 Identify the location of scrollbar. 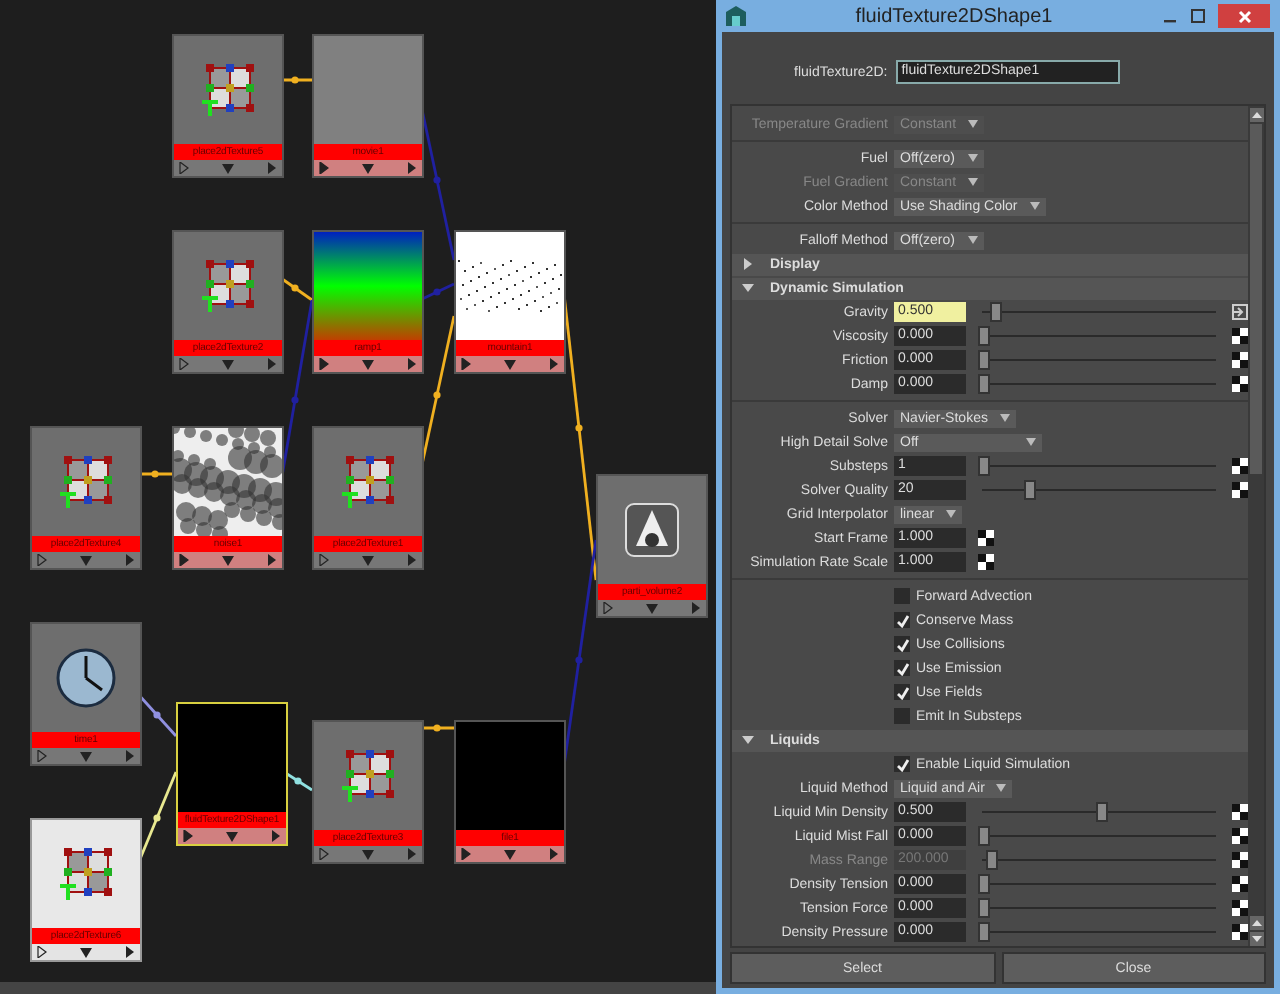
(1256, 526).